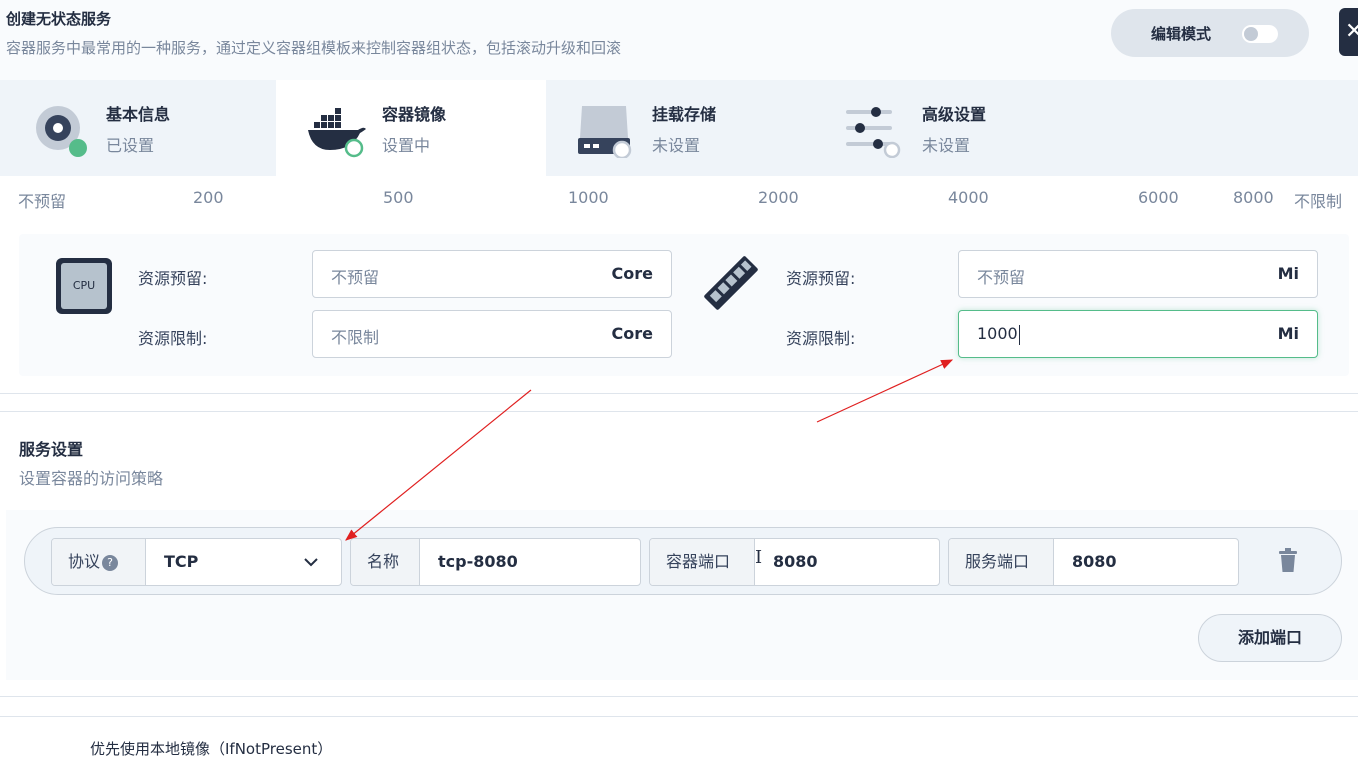  I want to click on tick-label: 不预留, so click(42, 200).